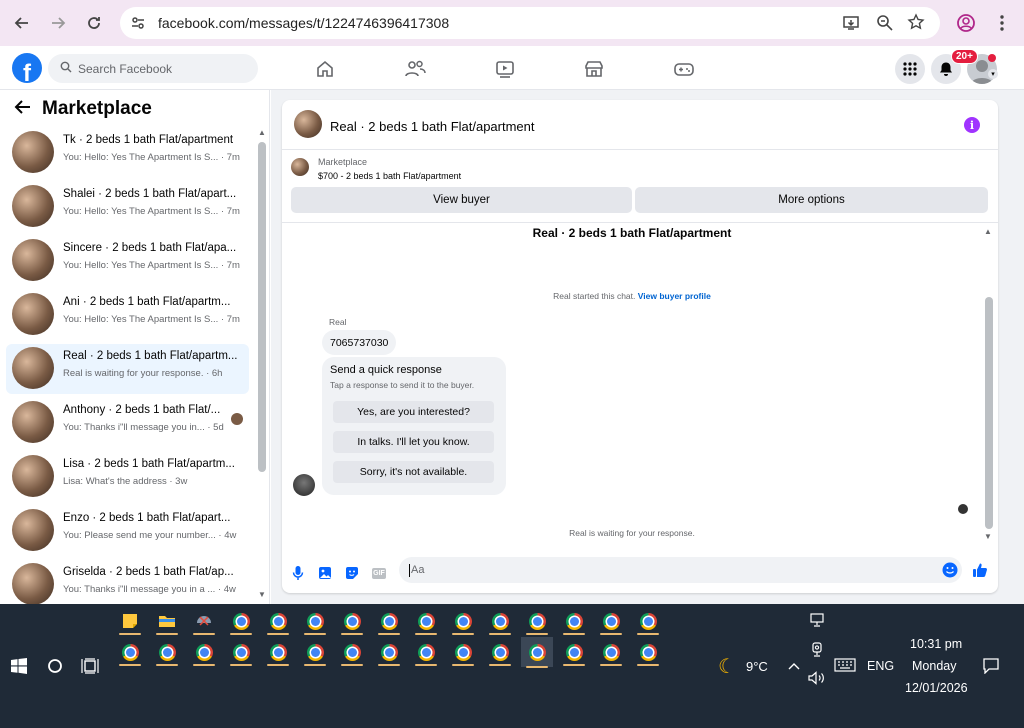 This screenshot has height=728, width=1024. What do you see at coordinates (23, 109) in the screenshot?
I see `back-arrow-icon` at bounding box center [23, 109].